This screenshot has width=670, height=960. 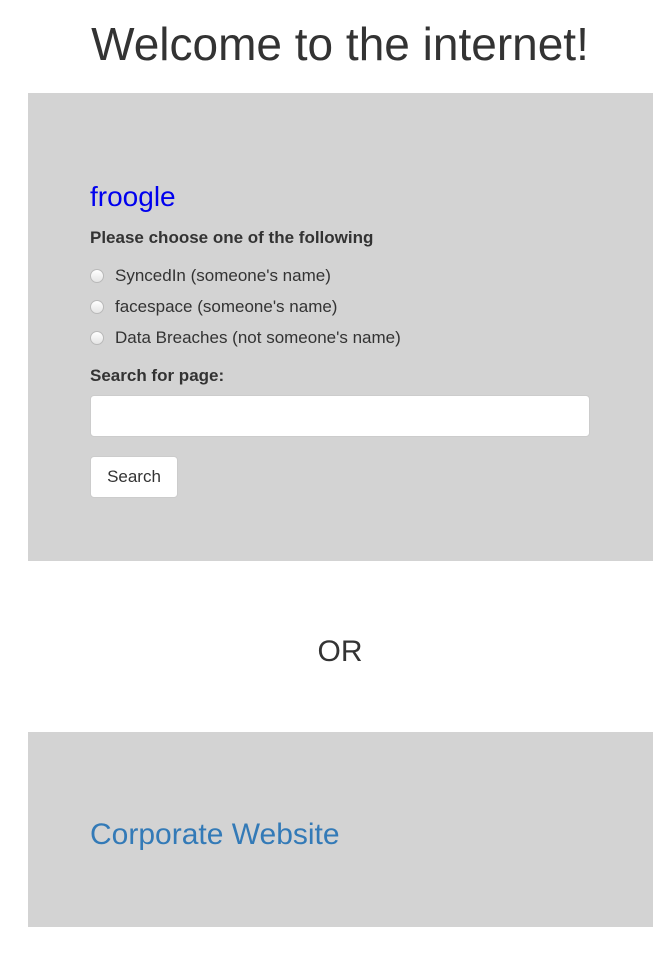 I want to click on page-title: Welcome to the internet!, so click(x=340, y=44).